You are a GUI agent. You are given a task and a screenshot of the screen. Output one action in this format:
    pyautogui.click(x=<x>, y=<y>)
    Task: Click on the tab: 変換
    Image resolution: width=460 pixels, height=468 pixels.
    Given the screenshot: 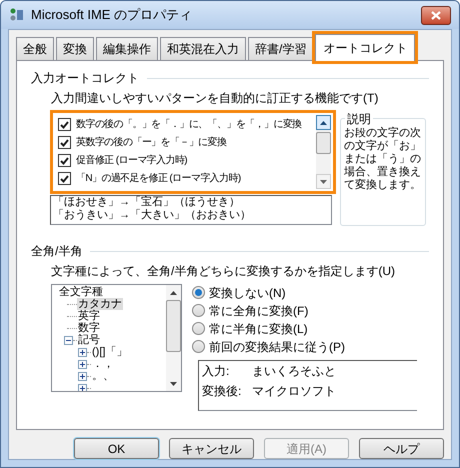 What is the action you would take?
    pyautogui.click(x=75, y=48)
    